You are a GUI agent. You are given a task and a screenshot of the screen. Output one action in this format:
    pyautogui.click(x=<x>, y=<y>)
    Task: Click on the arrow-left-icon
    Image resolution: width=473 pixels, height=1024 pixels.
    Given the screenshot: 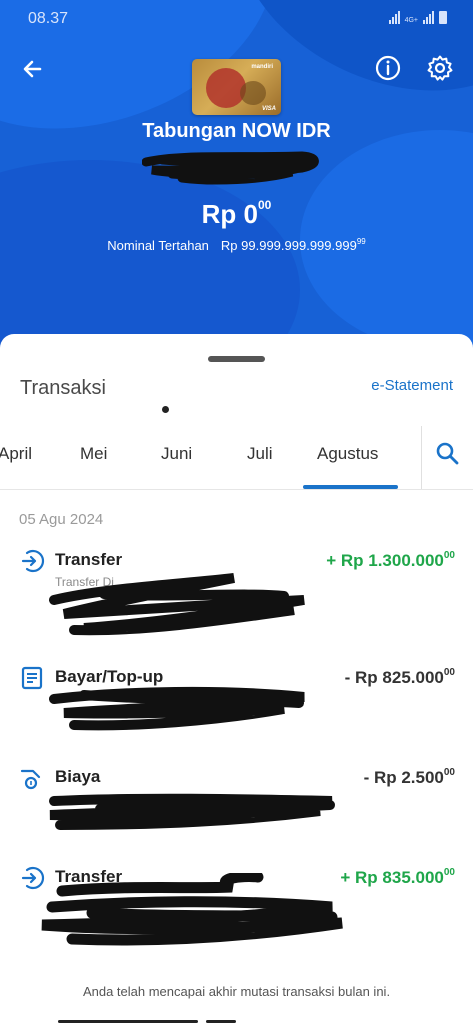 What is the action you would take?
    pyautogui.click(x=33, y=69)
    